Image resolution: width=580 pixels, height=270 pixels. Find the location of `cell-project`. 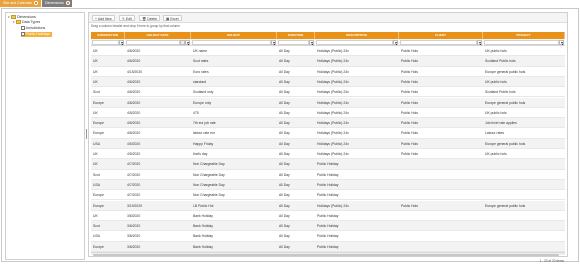

cell-project is located at coordinates (524, 185).